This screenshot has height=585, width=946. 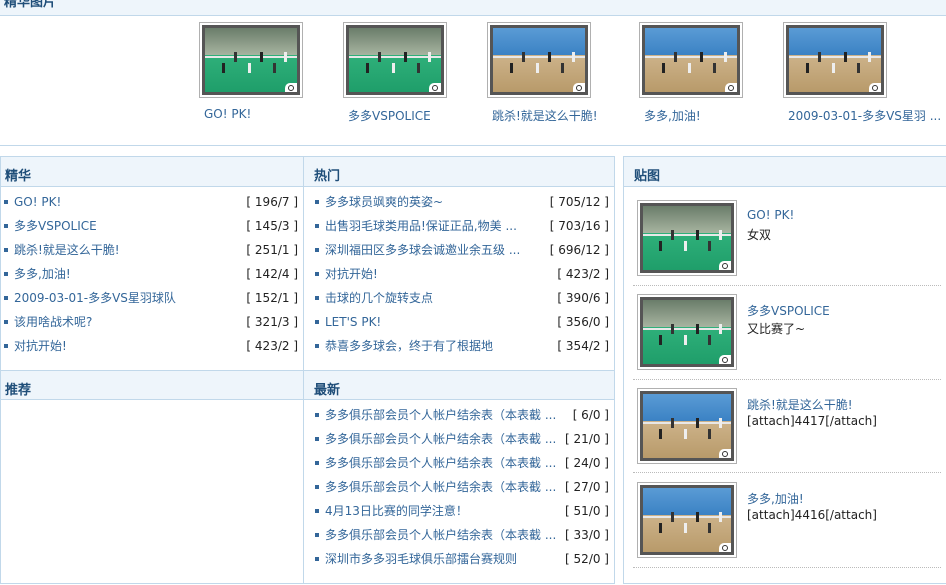 I want to click on sticker-title: 跳杀!就是这么干脆!, so click(x=800, y=404).